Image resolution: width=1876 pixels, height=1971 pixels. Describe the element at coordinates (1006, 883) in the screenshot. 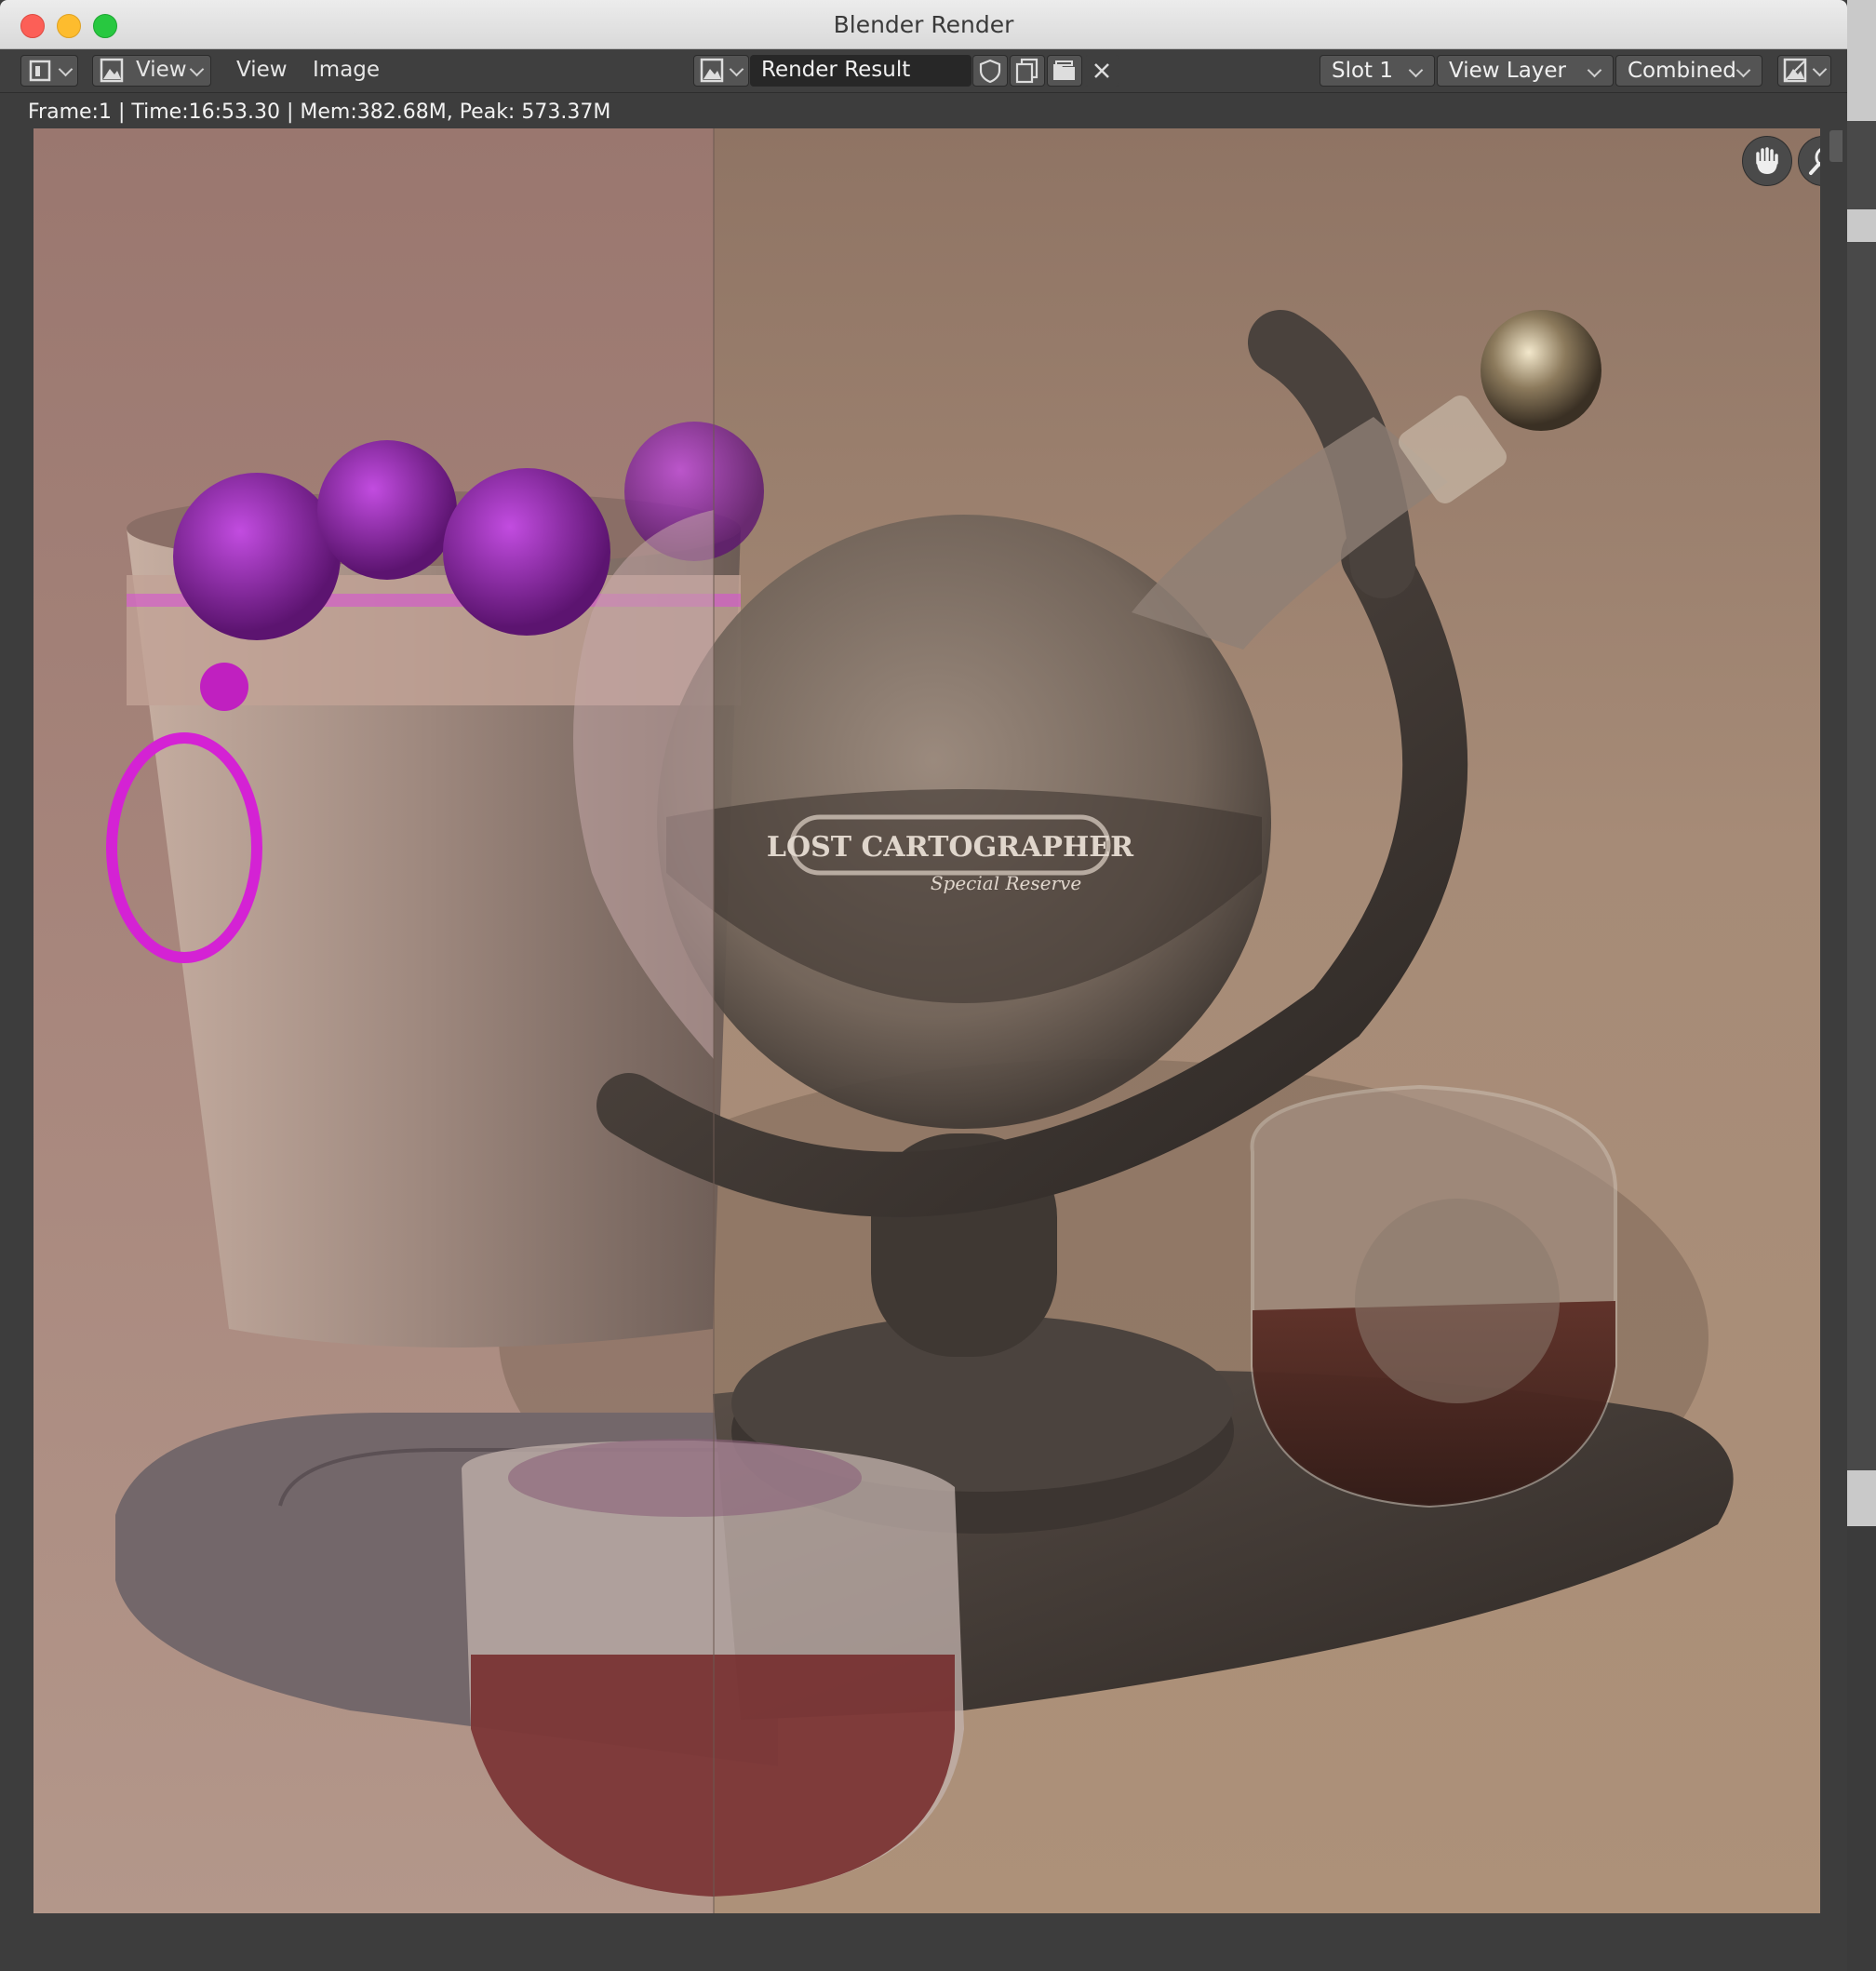

I see `decanter-sublabel: Special Reserve` at that location.